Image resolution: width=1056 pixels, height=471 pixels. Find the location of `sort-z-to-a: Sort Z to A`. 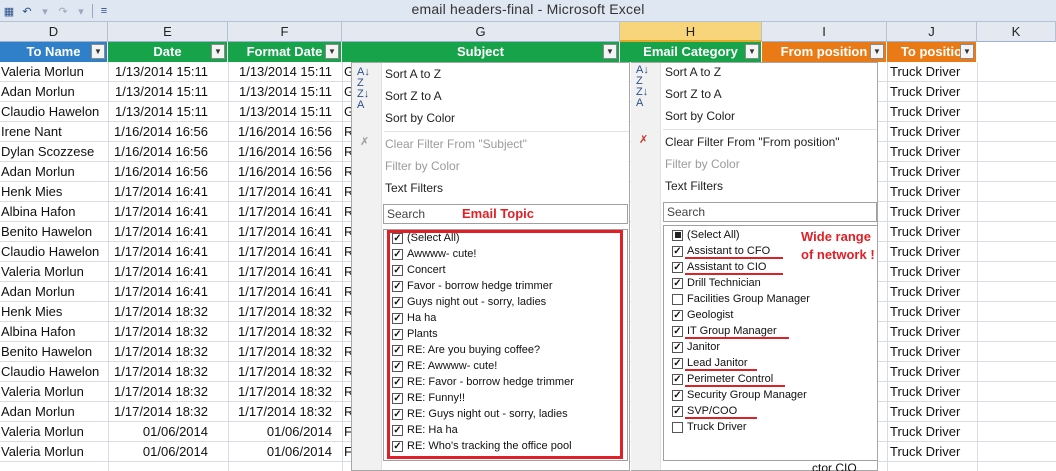

sort-z-to-a: Sort Z to A is located at coordinates (413, 96).